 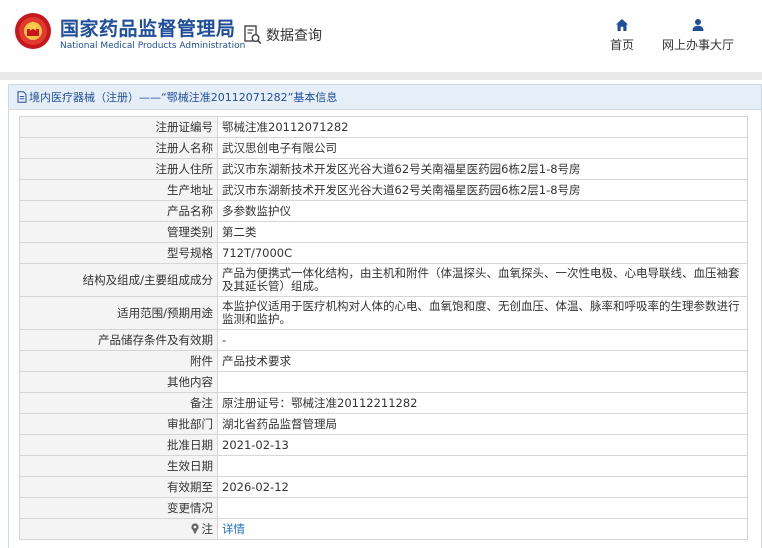 I want to click on field-label: 其他内容, so click(x=118, y=382).